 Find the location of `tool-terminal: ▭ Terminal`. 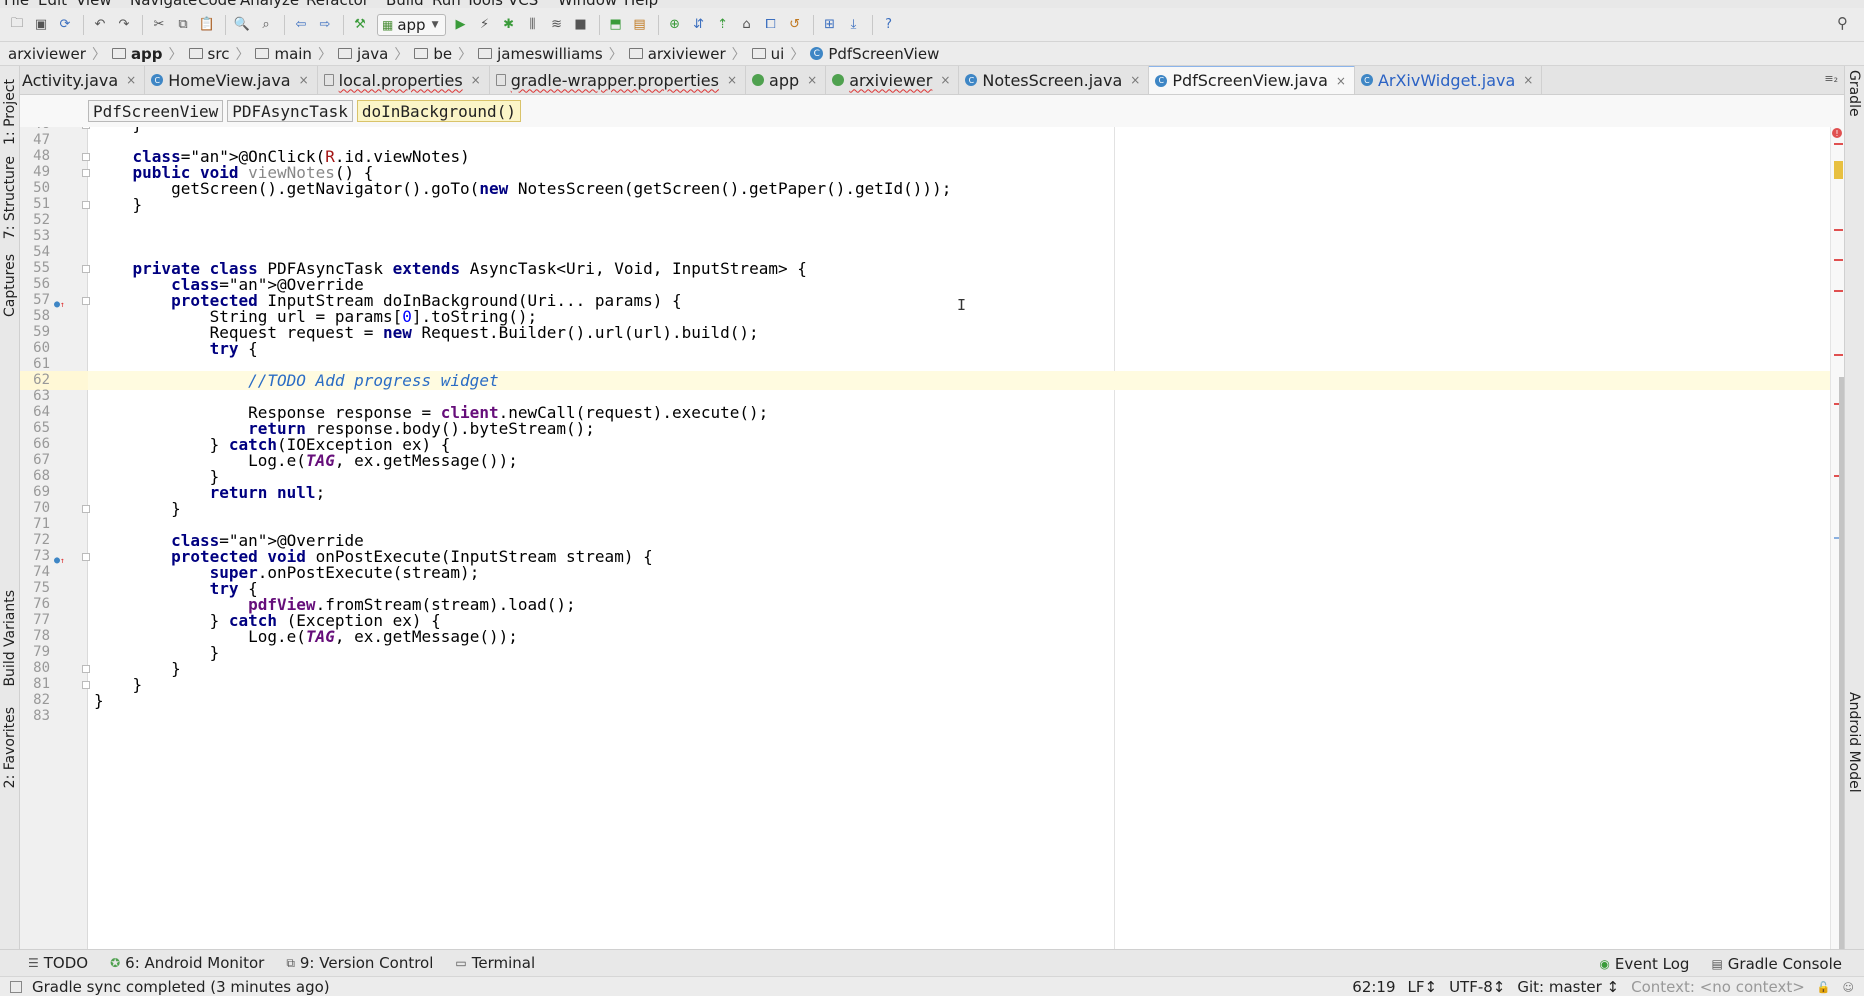

tool-terminal: ▭ Terminal is located at coordinates (495, 963).